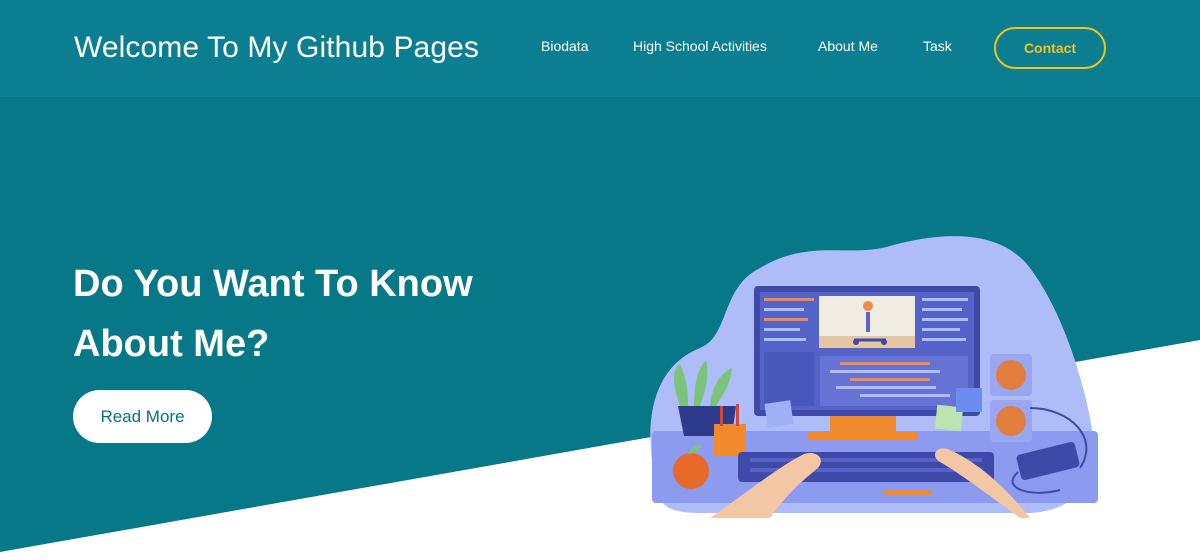 This screenshot has width=1200, height=560. Describe the element at coordinates (273, 314) in the screenshot. I see `hero-headline: Do You Want To Know About Me?` at that location.